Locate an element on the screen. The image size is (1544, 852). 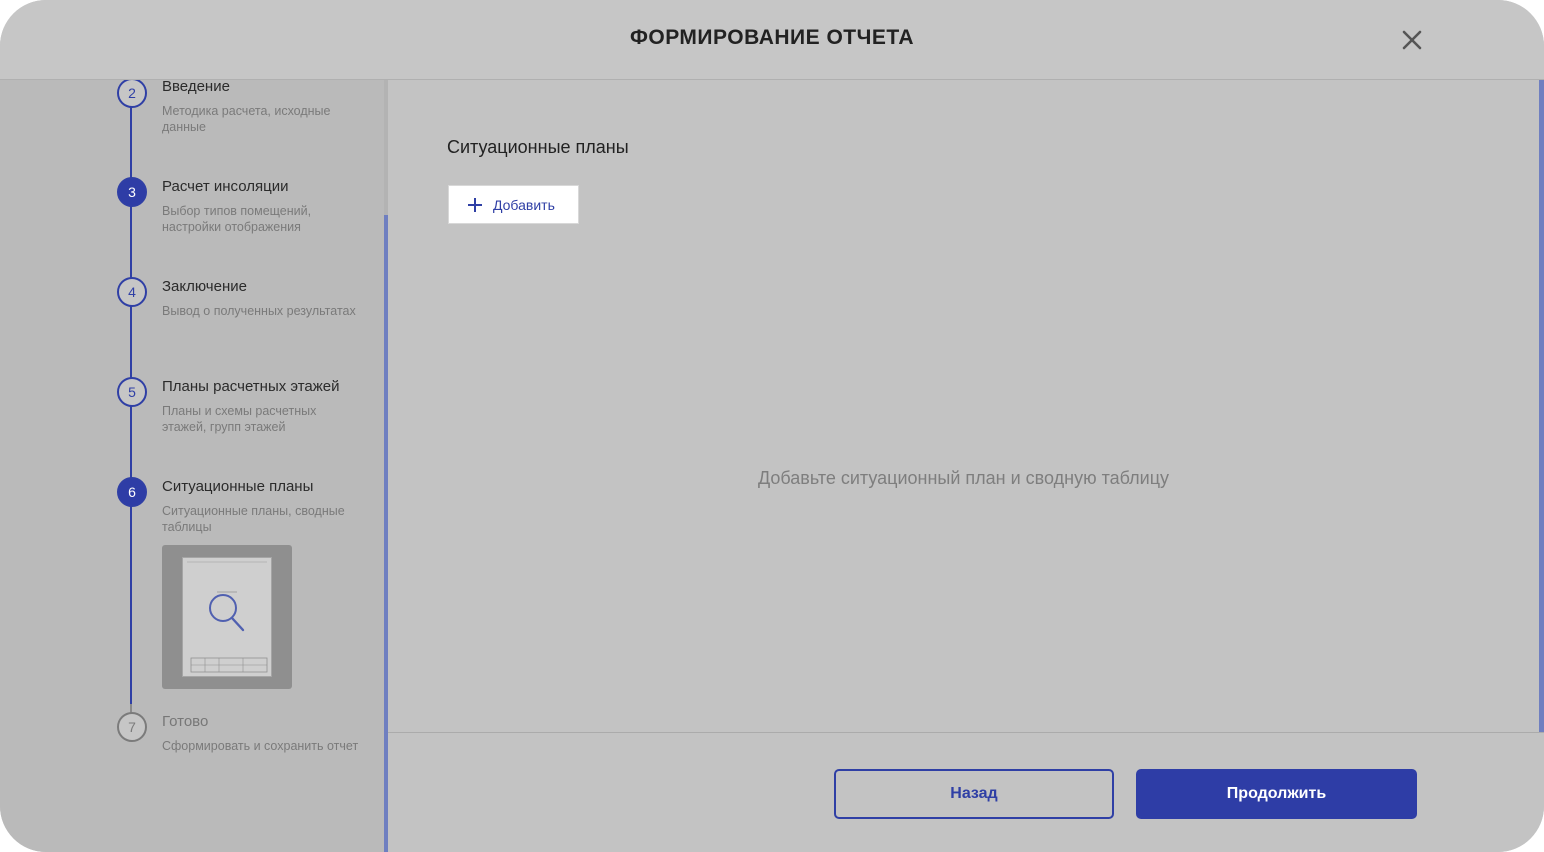
close-button is located at coordinates (1412, 40).